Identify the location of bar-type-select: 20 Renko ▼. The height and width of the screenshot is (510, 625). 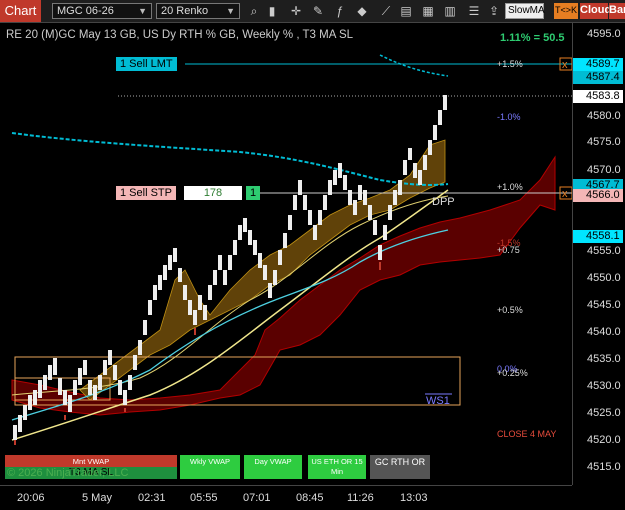
(198, 11).